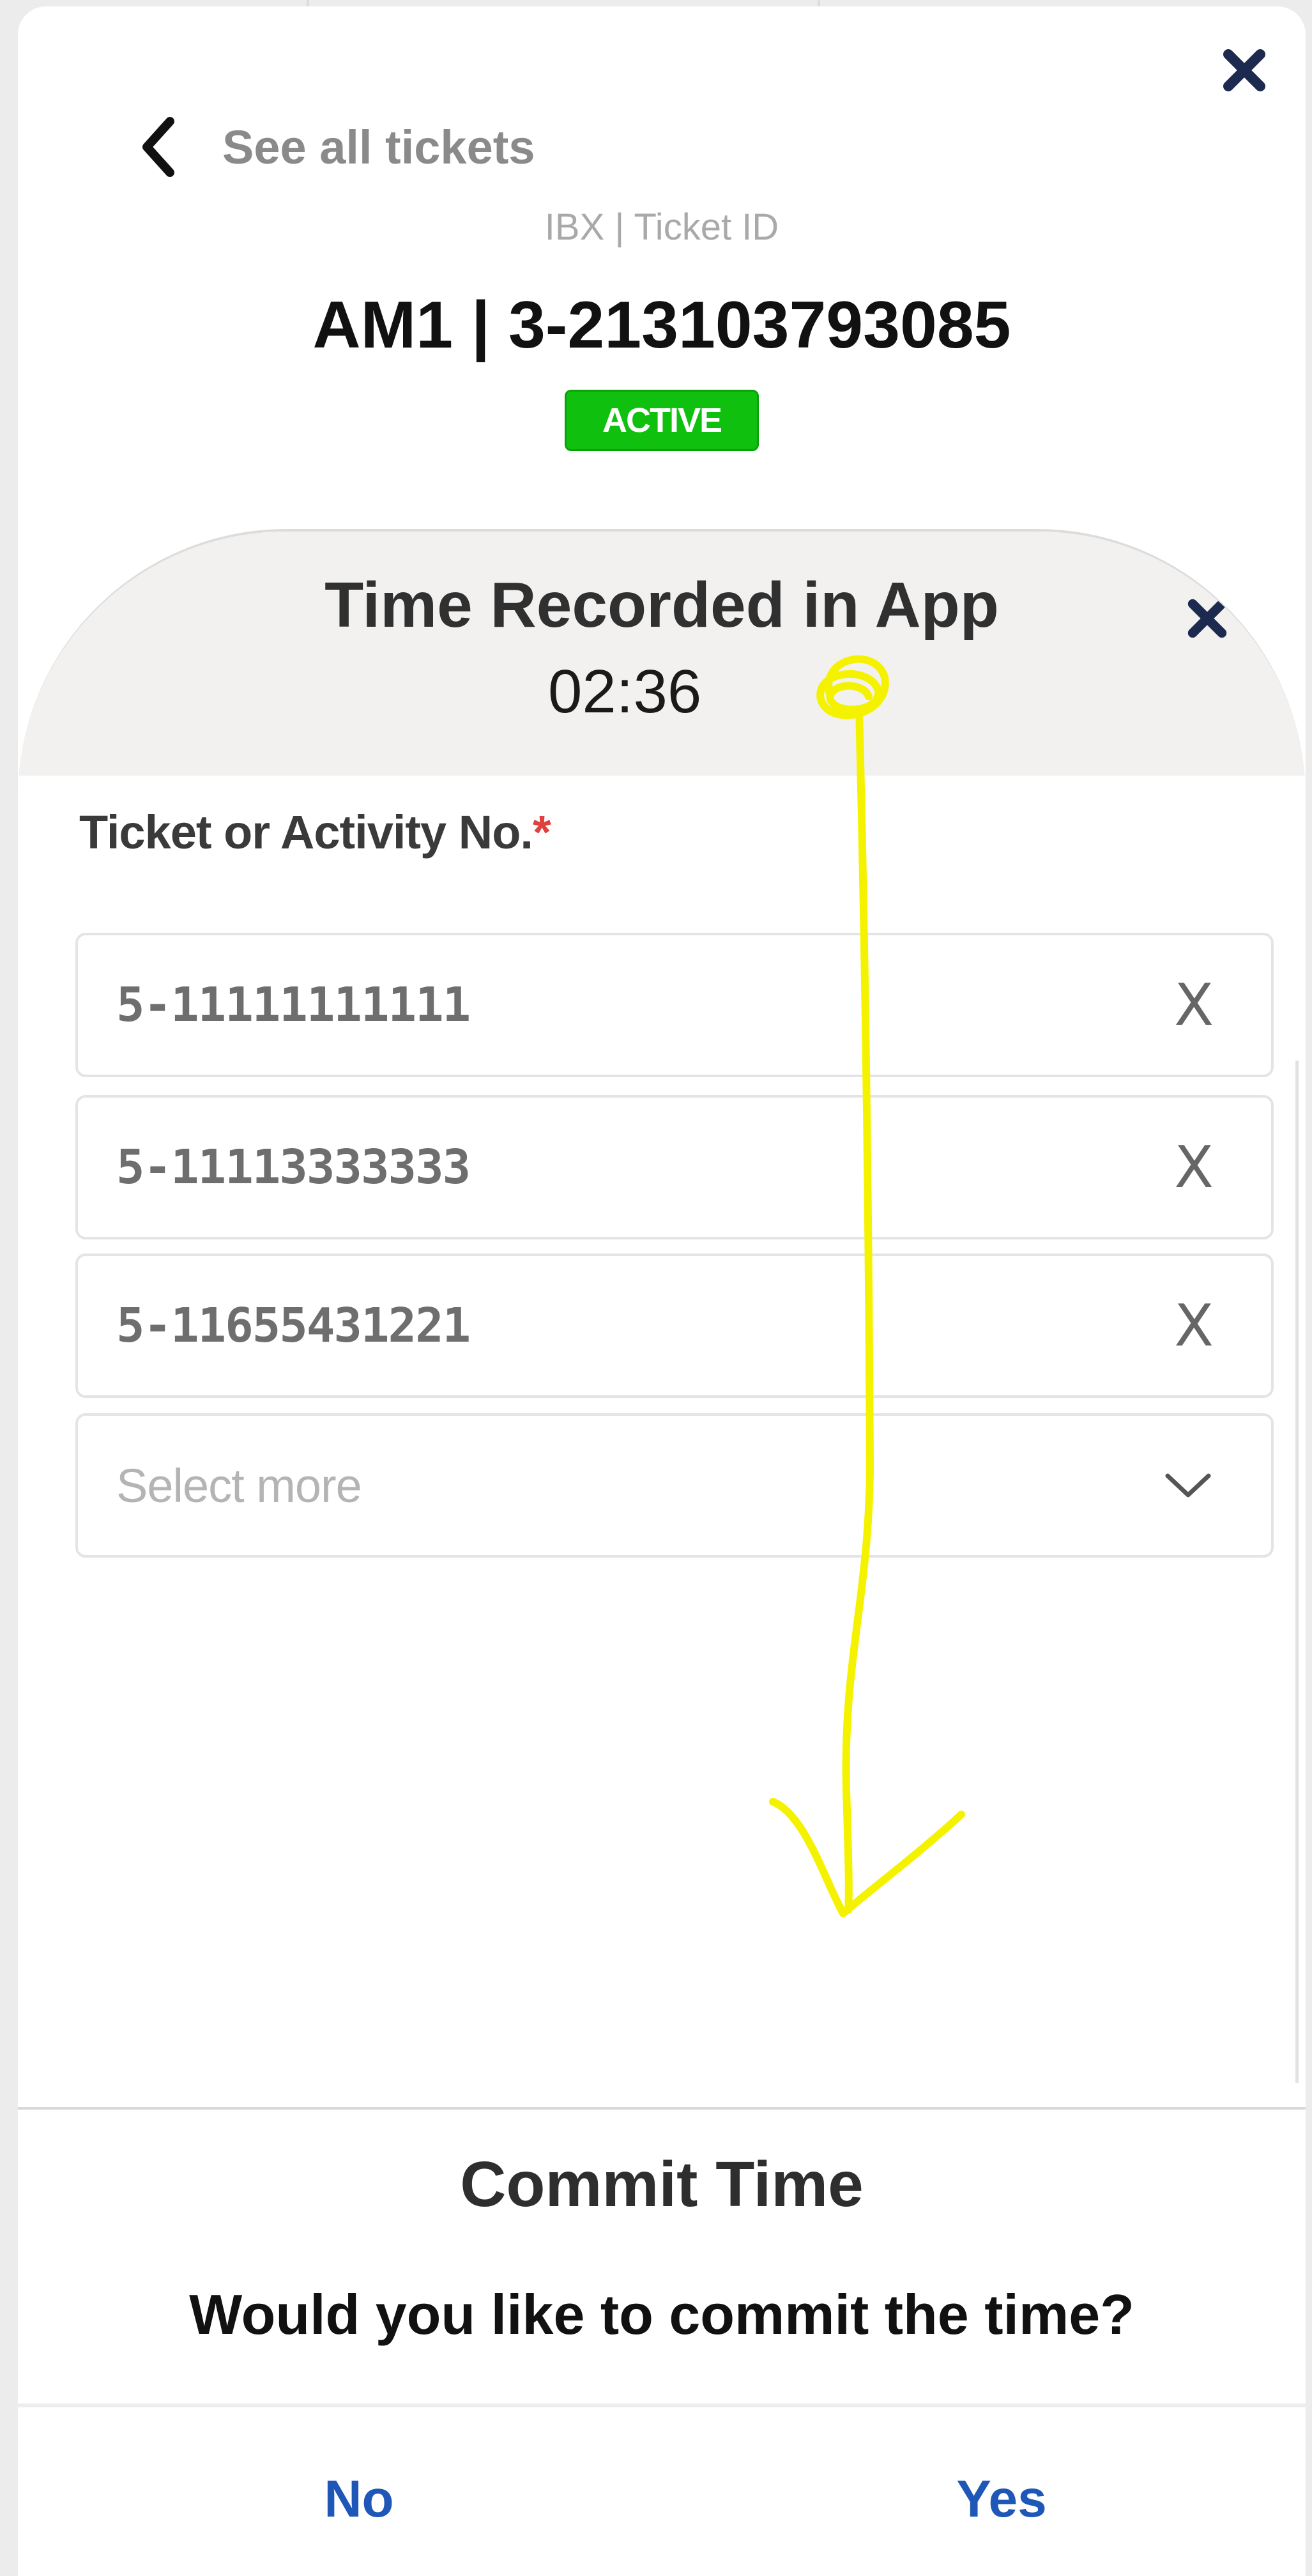 The height and width of the screenshot is (2576, 1312). Describe the element at coordinates (378, 147) in the screenshot. I see `back-link-label: See all tickets` at that location.